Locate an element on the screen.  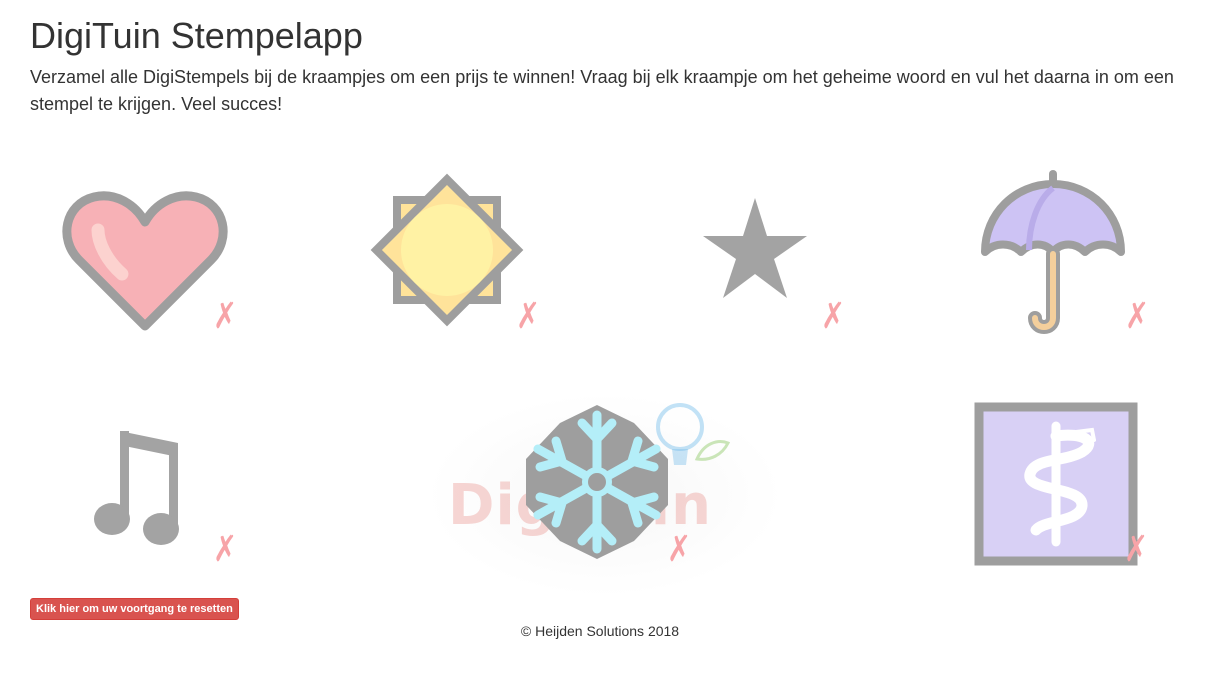
stamp-snowflake: ✗ is located at coordinates (618, 490).